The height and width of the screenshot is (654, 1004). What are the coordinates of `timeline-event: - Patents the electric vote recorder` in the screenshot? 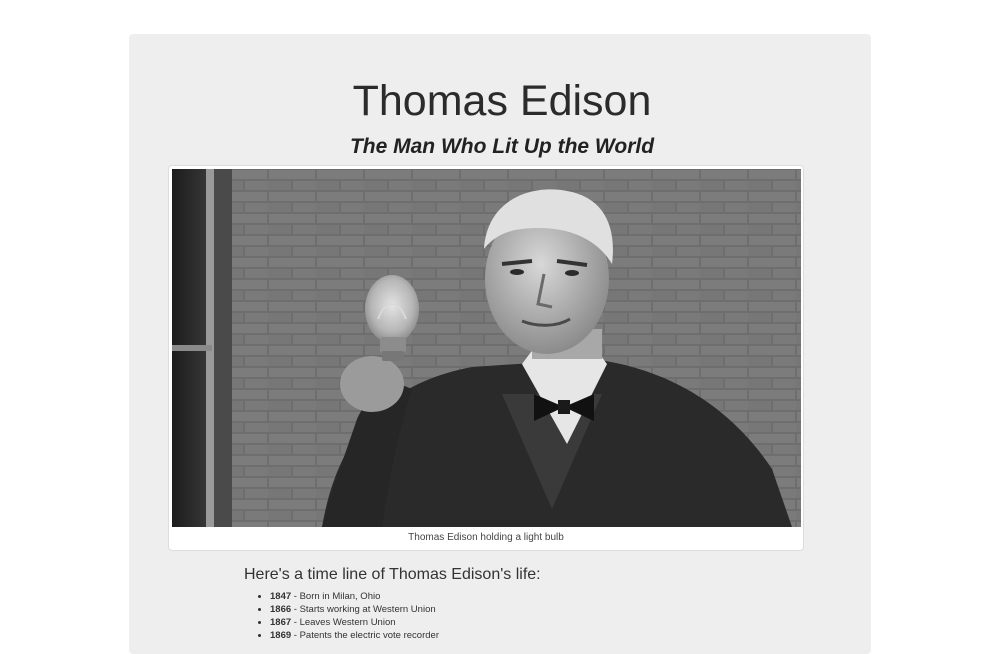 It's located at (365, 635).